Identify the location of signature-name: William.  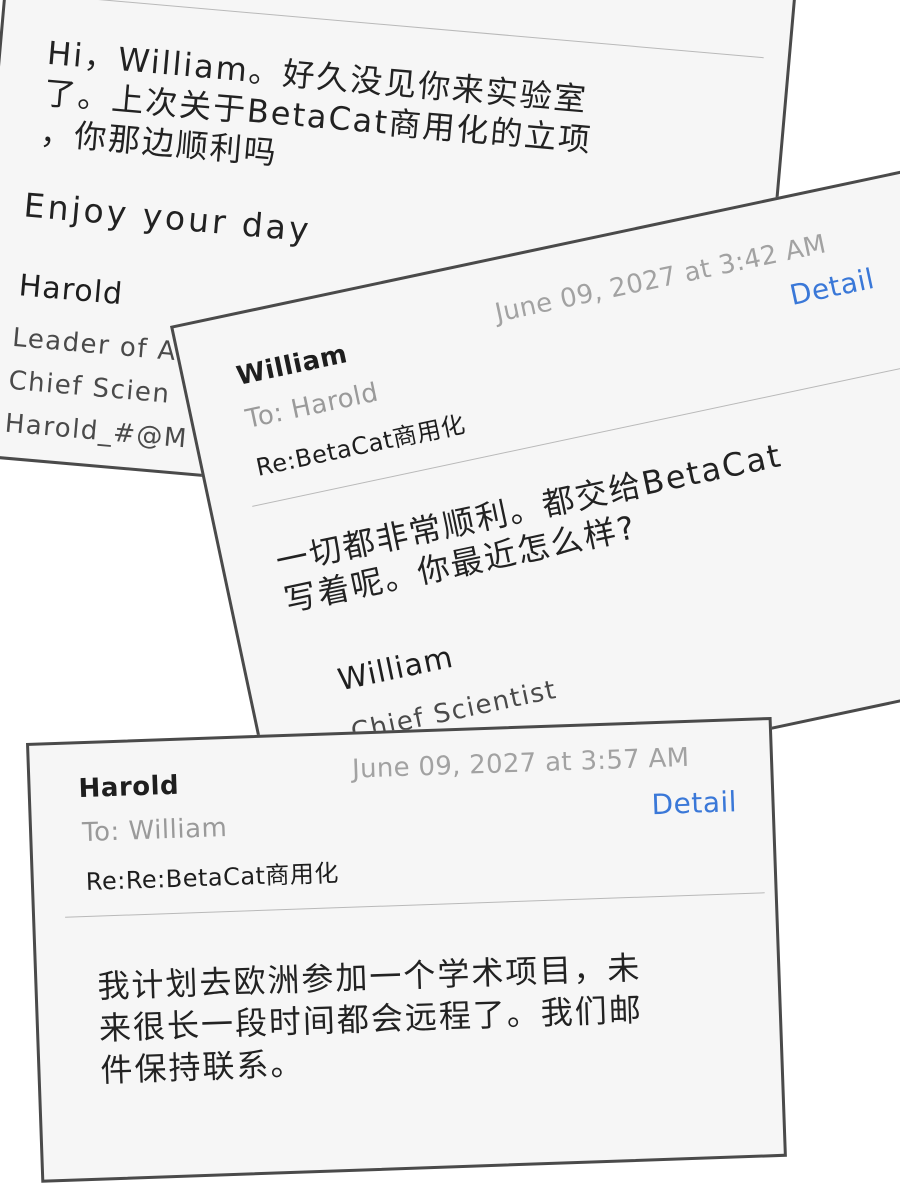
(395, 669).